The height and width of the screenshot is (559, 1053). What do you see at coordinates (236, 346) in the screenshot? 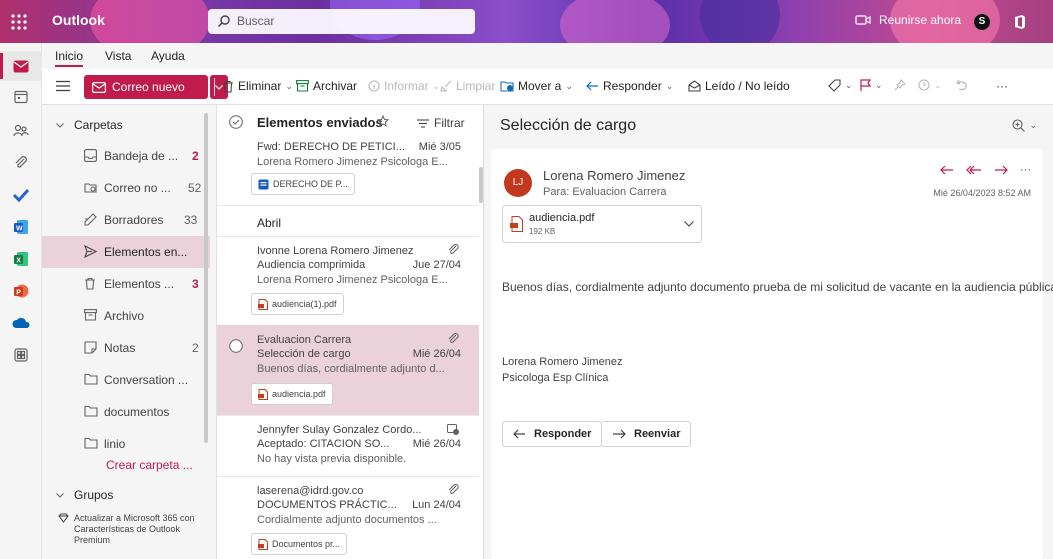
I see `select-message-radio` at bounding box center [236, 346].